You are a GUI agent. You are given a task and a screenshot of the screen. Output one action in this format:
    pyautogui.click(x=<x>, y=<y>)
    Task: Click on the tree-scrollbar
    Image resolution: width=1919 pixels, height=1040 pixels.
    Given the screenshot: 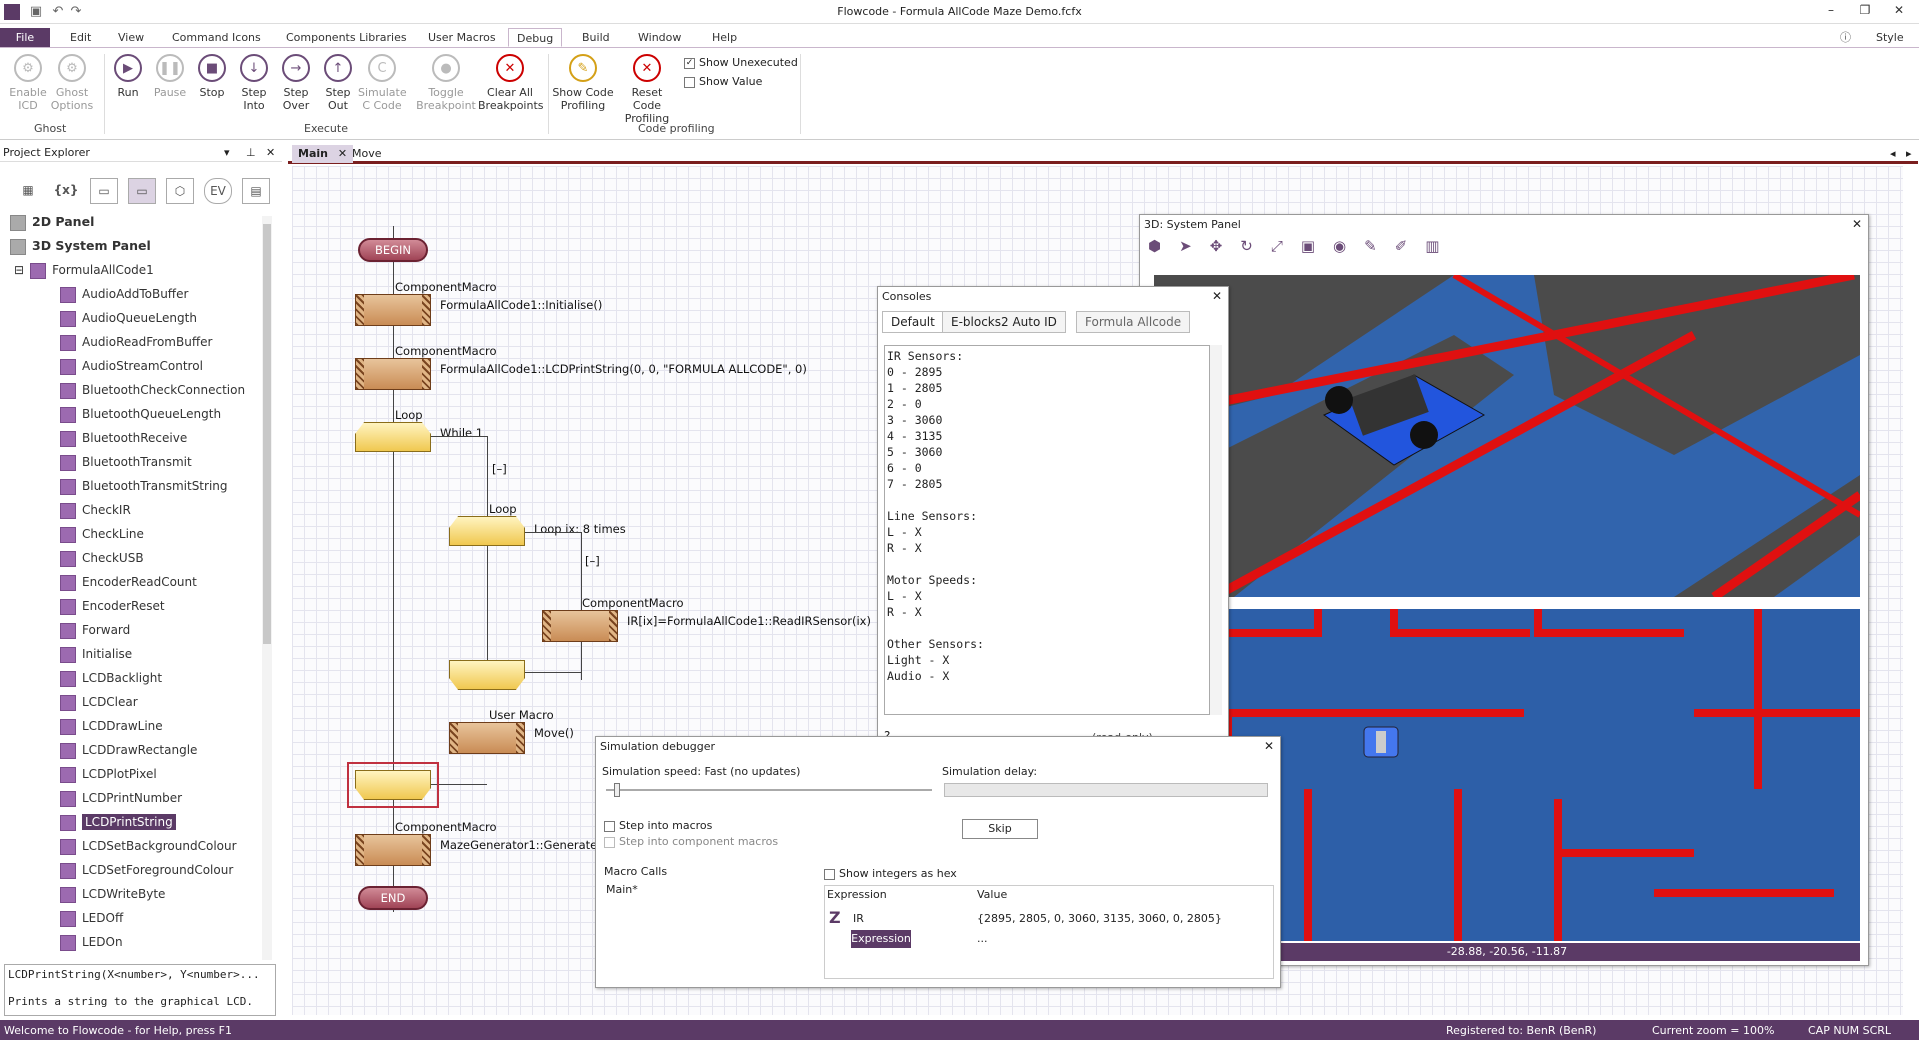 What is the action you would take?
    pyautogui.click(x=267, y=588)
    